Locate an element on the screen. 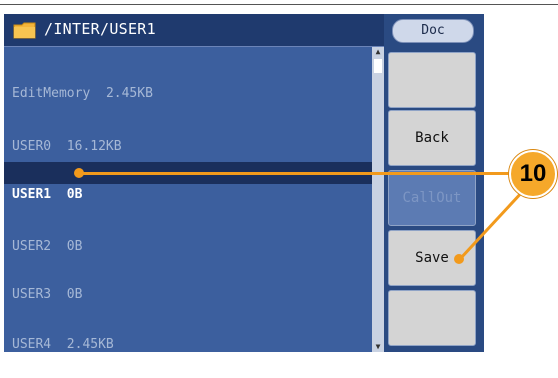  back-button: Back is located at coordinates (432, 138).